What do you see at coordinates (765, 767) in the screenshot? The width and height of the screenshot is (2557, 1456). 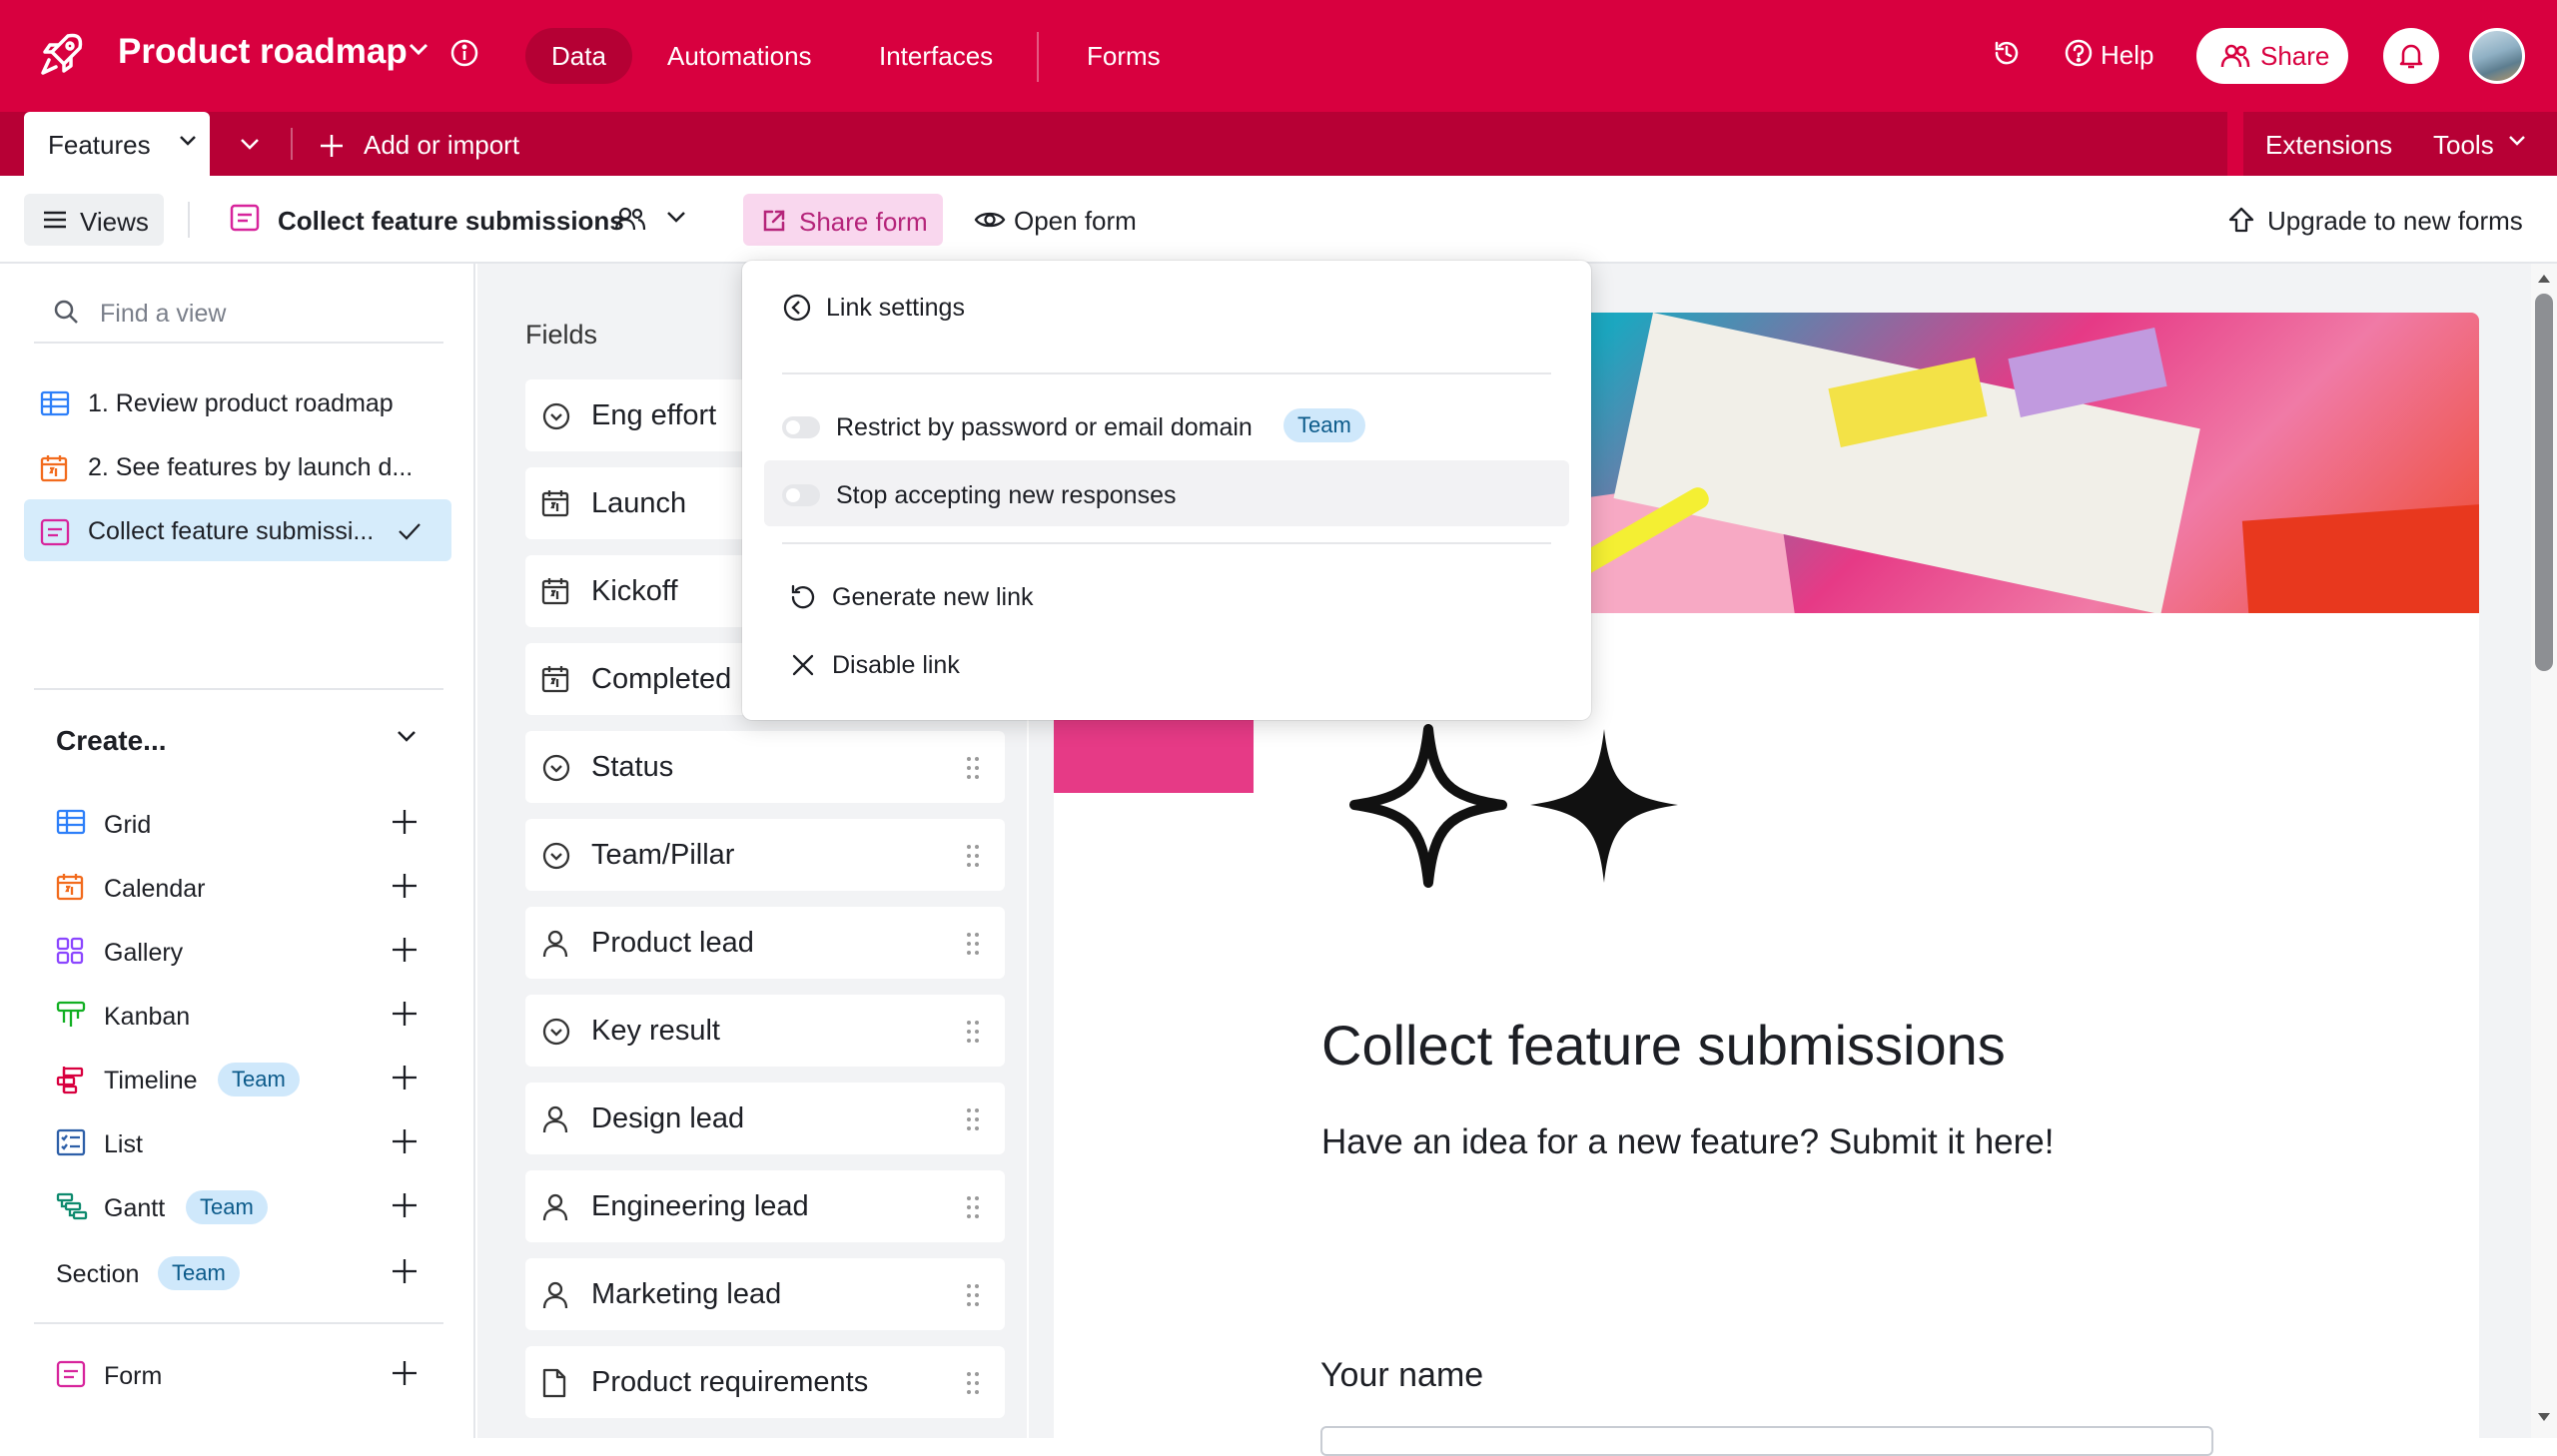 I see `field-card: Status` at bounding box center [765, 767].